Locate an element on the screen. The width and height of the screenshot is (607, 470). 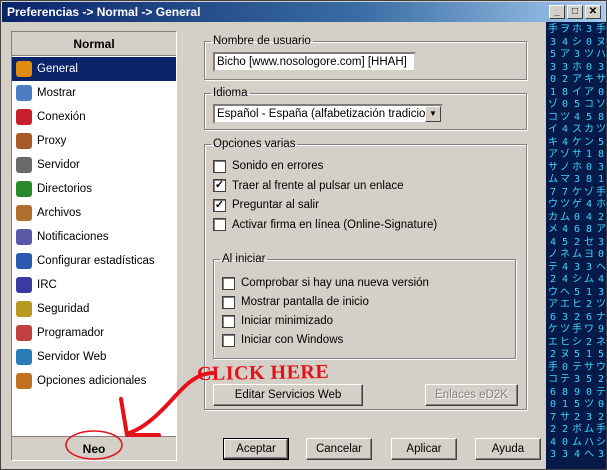
click-here-annotation: CLICK HERE is located at coordinates (263, 373).